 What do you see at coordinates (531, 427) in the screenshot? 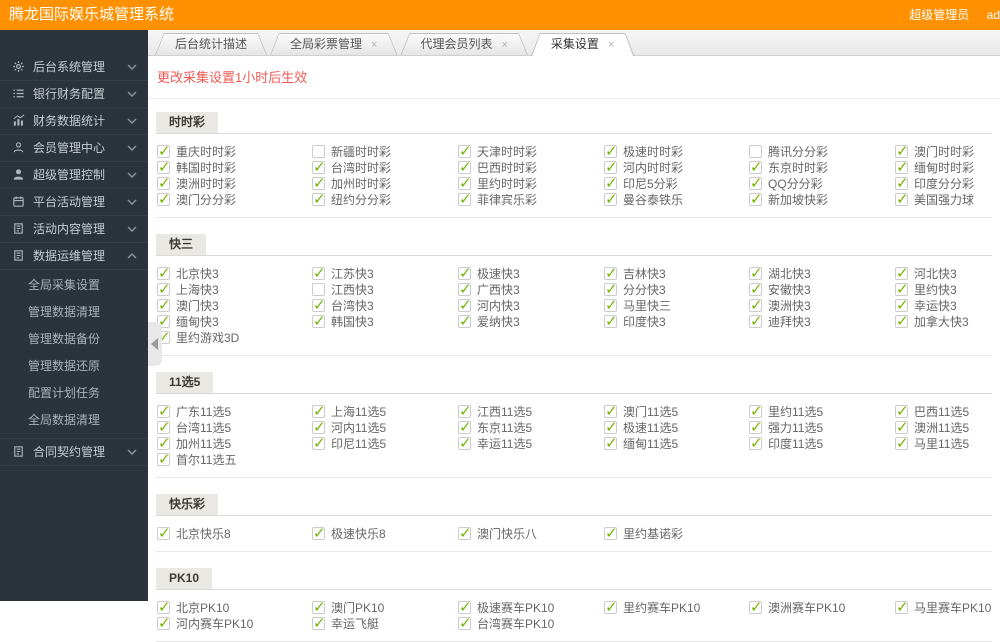
I see `lottery-item-东京11选5: 东京11选5` at bounding box center [531, 427].